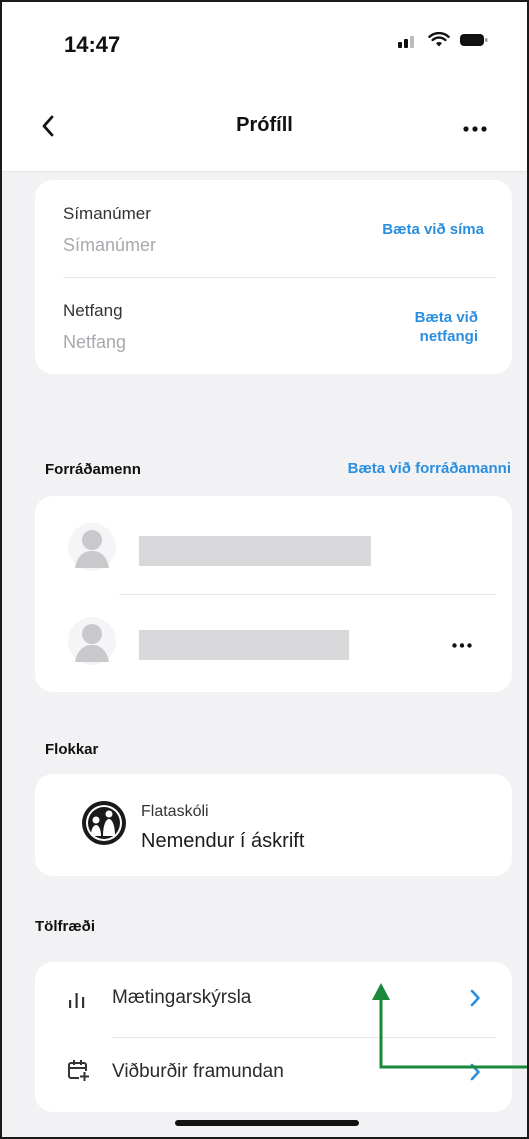 Image resolution: width=529 pixels, height=1139 pixels. Describe the element at coordinates (77, 1001) in the screenshot. I see `bar-chart-icon` at that location.